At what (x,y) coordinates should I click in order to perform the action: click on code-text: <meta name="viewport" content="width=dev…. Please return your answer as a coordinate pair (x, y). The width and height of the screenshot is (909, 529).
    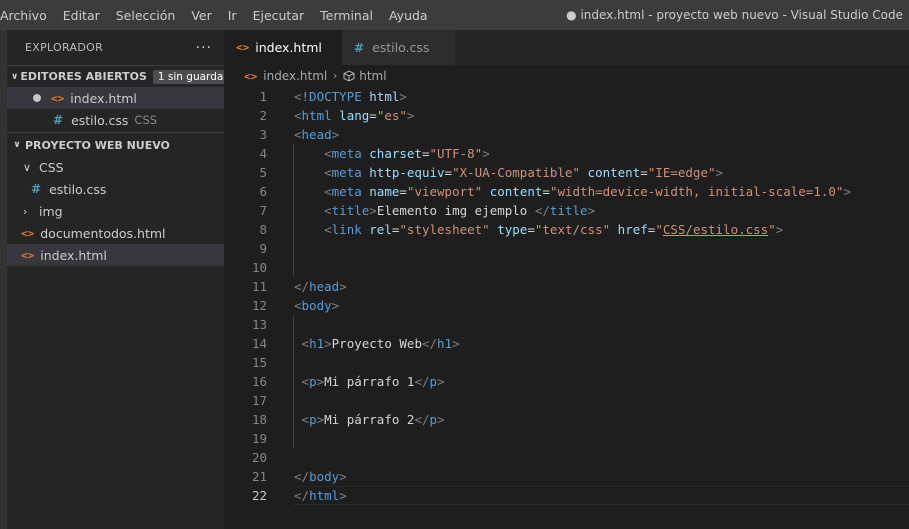
    Looking at the image, I should click on (587, 191).